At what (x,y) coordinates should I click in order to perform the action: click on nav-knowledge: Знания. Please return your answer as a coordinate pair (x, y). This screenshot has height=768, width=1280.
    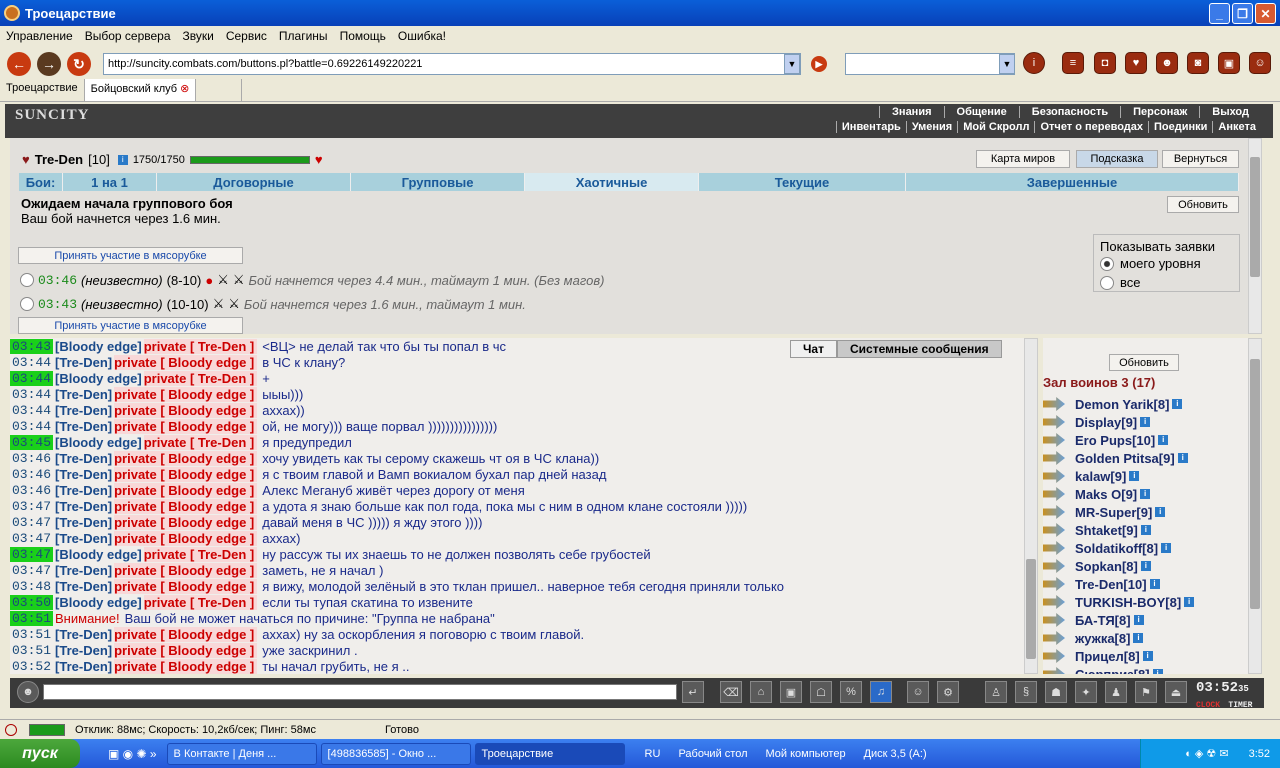
    Looking at the image, I should click on (911, 112).